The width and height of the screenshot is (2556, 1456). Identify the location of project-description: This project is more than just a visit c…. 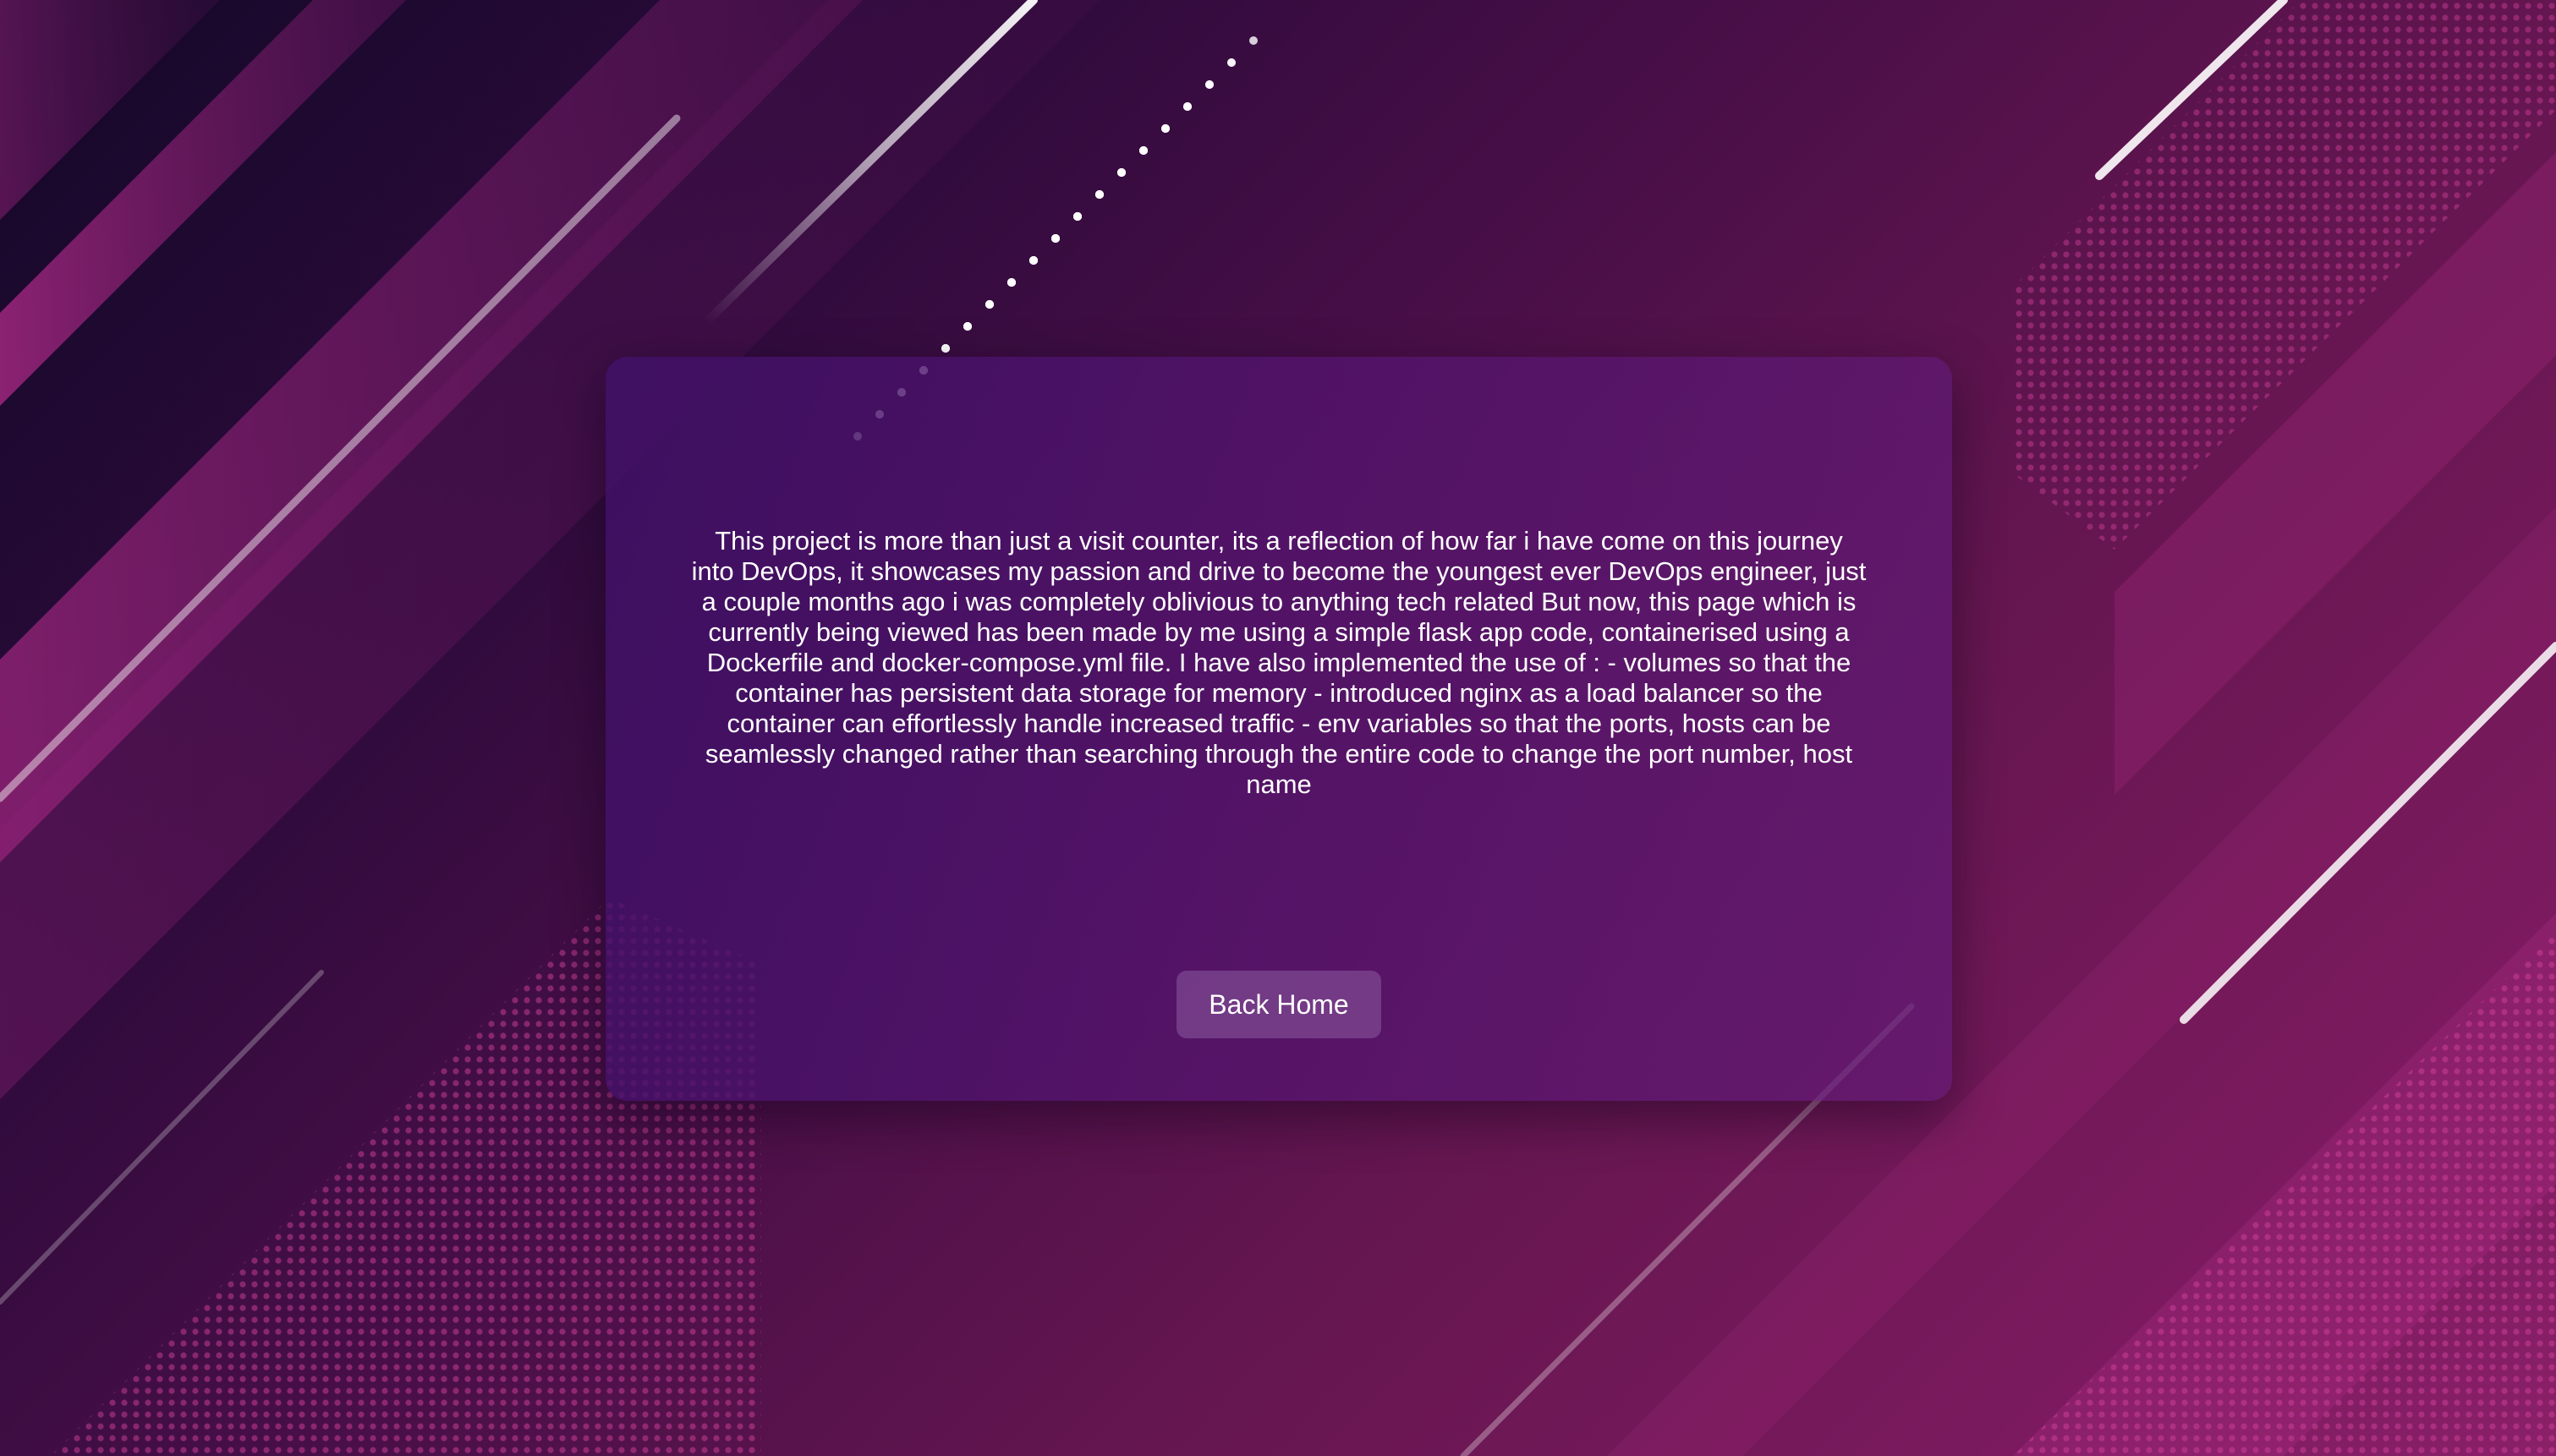
(1279, 662).